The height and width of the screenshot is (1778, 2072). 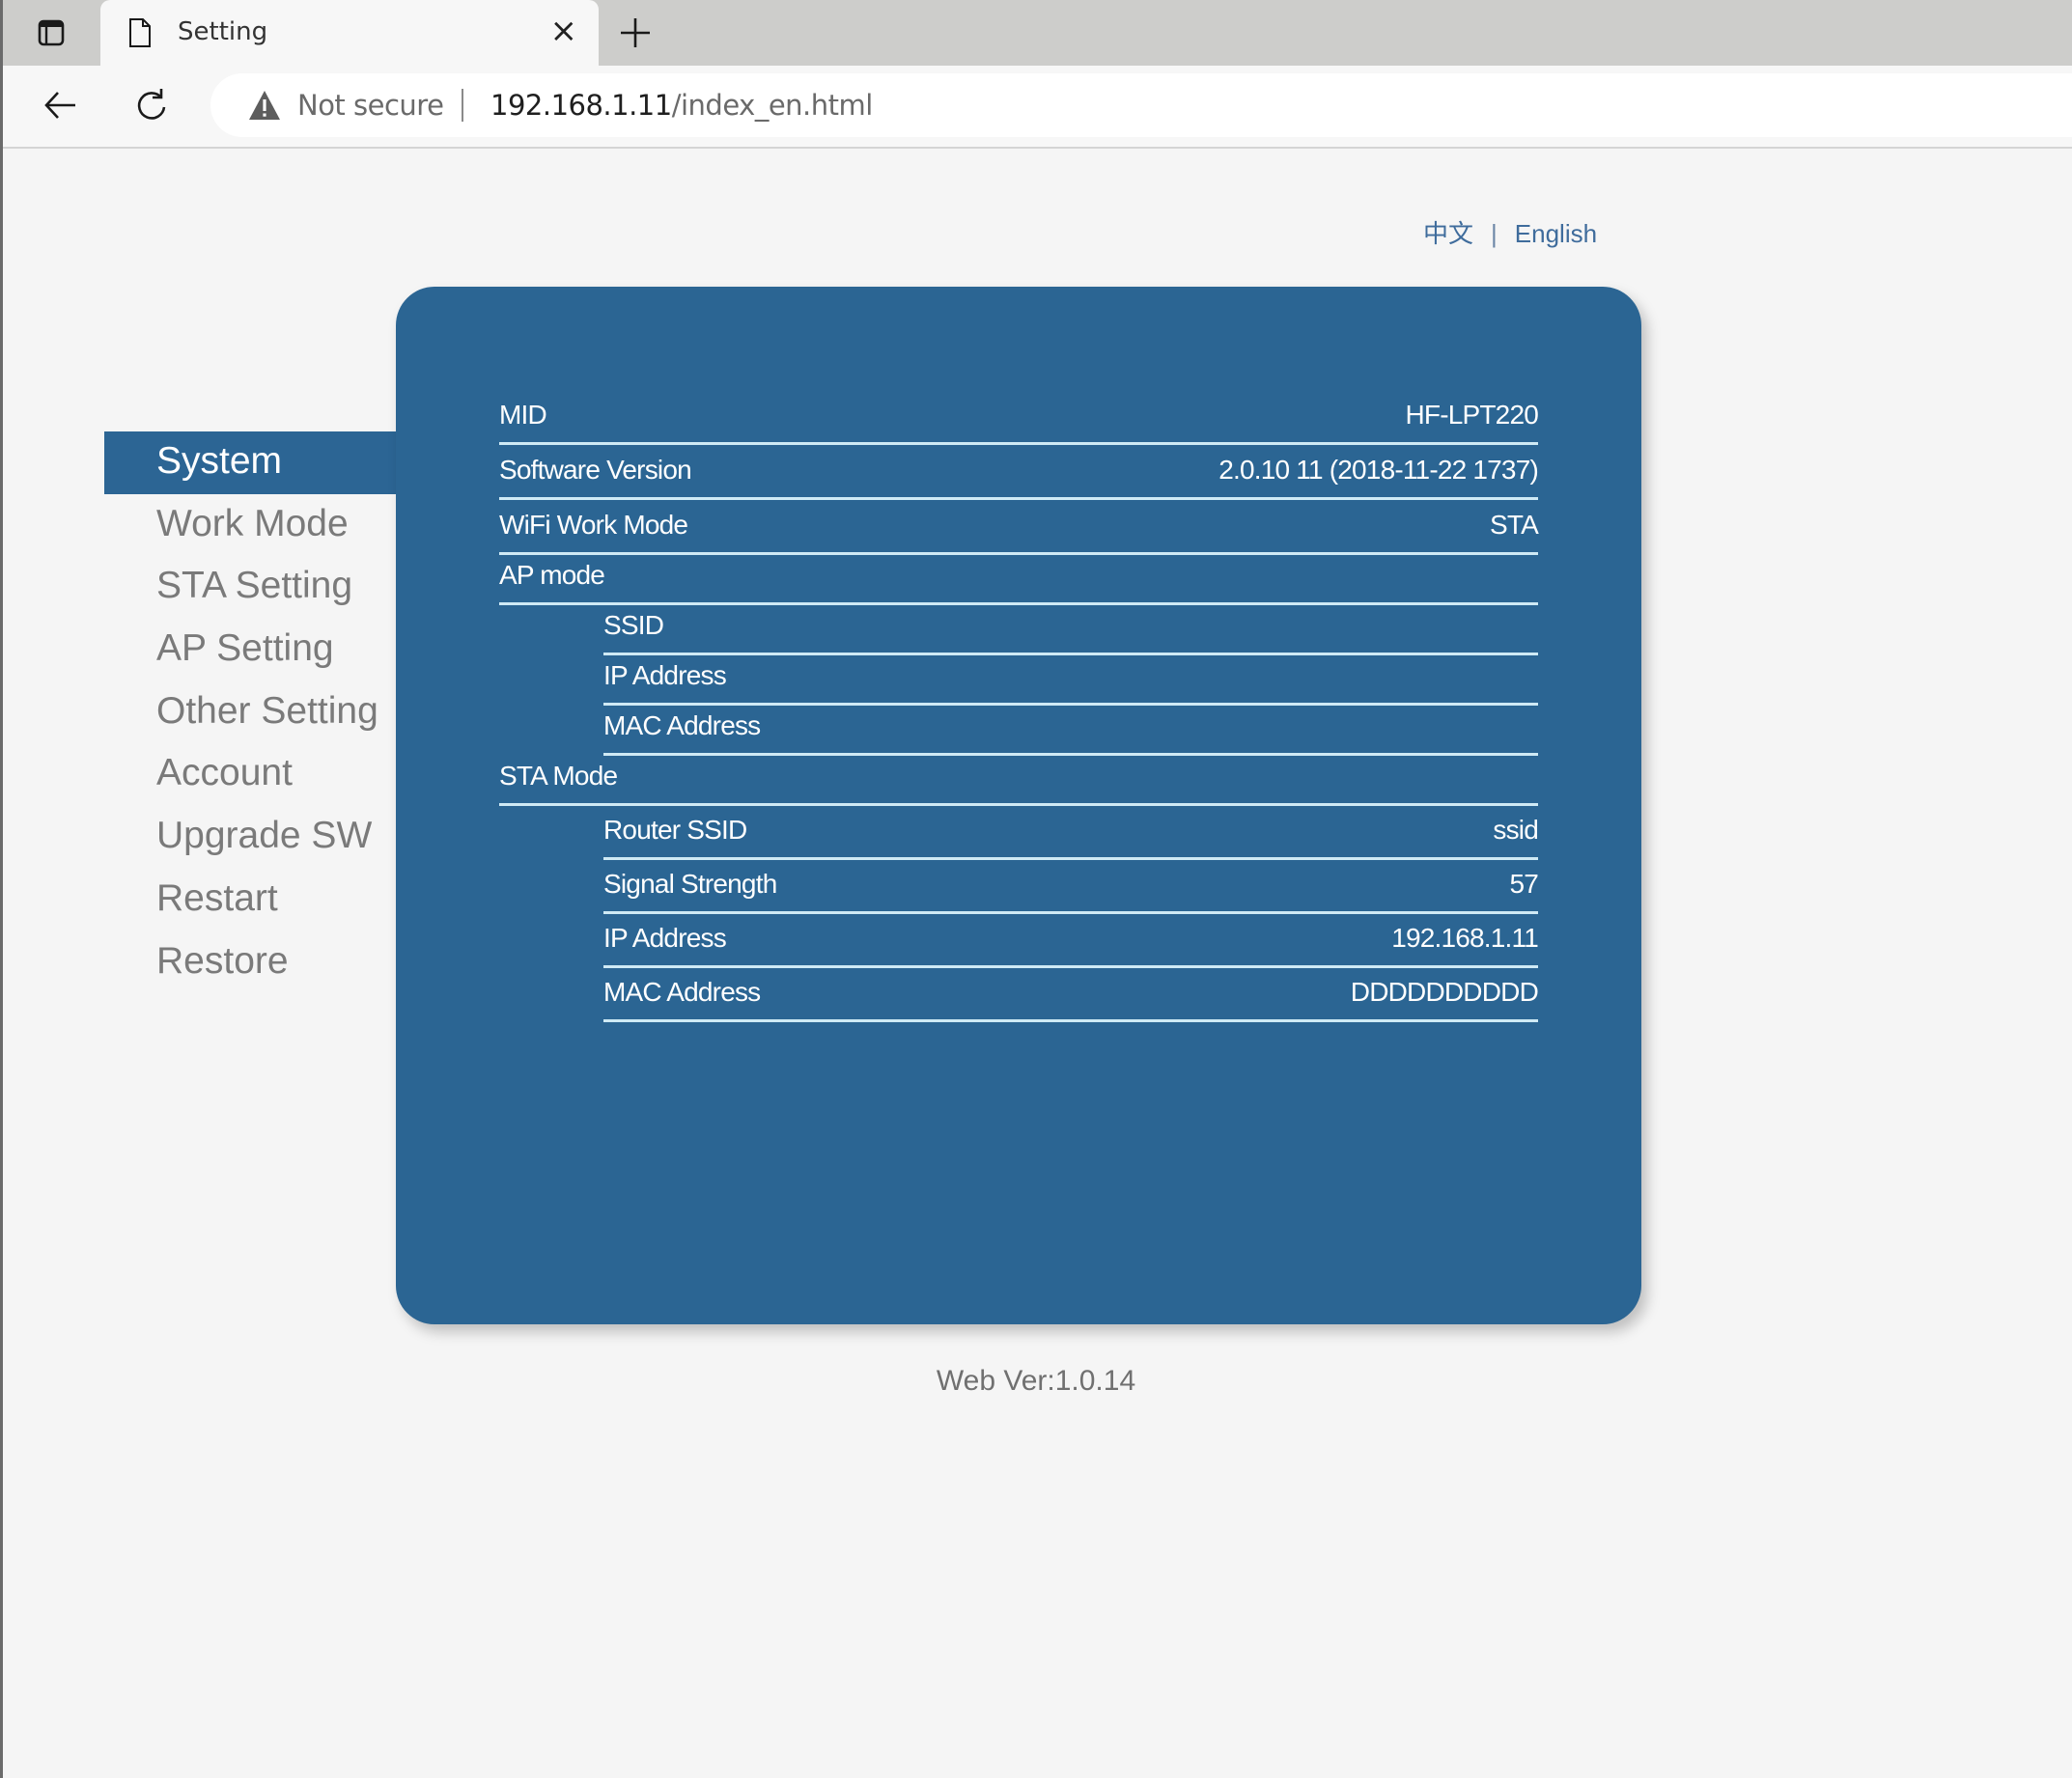 What do you see at coordinates (350, 33) in the screenshot?
I see `tab-setting: Setting ×` at bounding box center [350, 33].